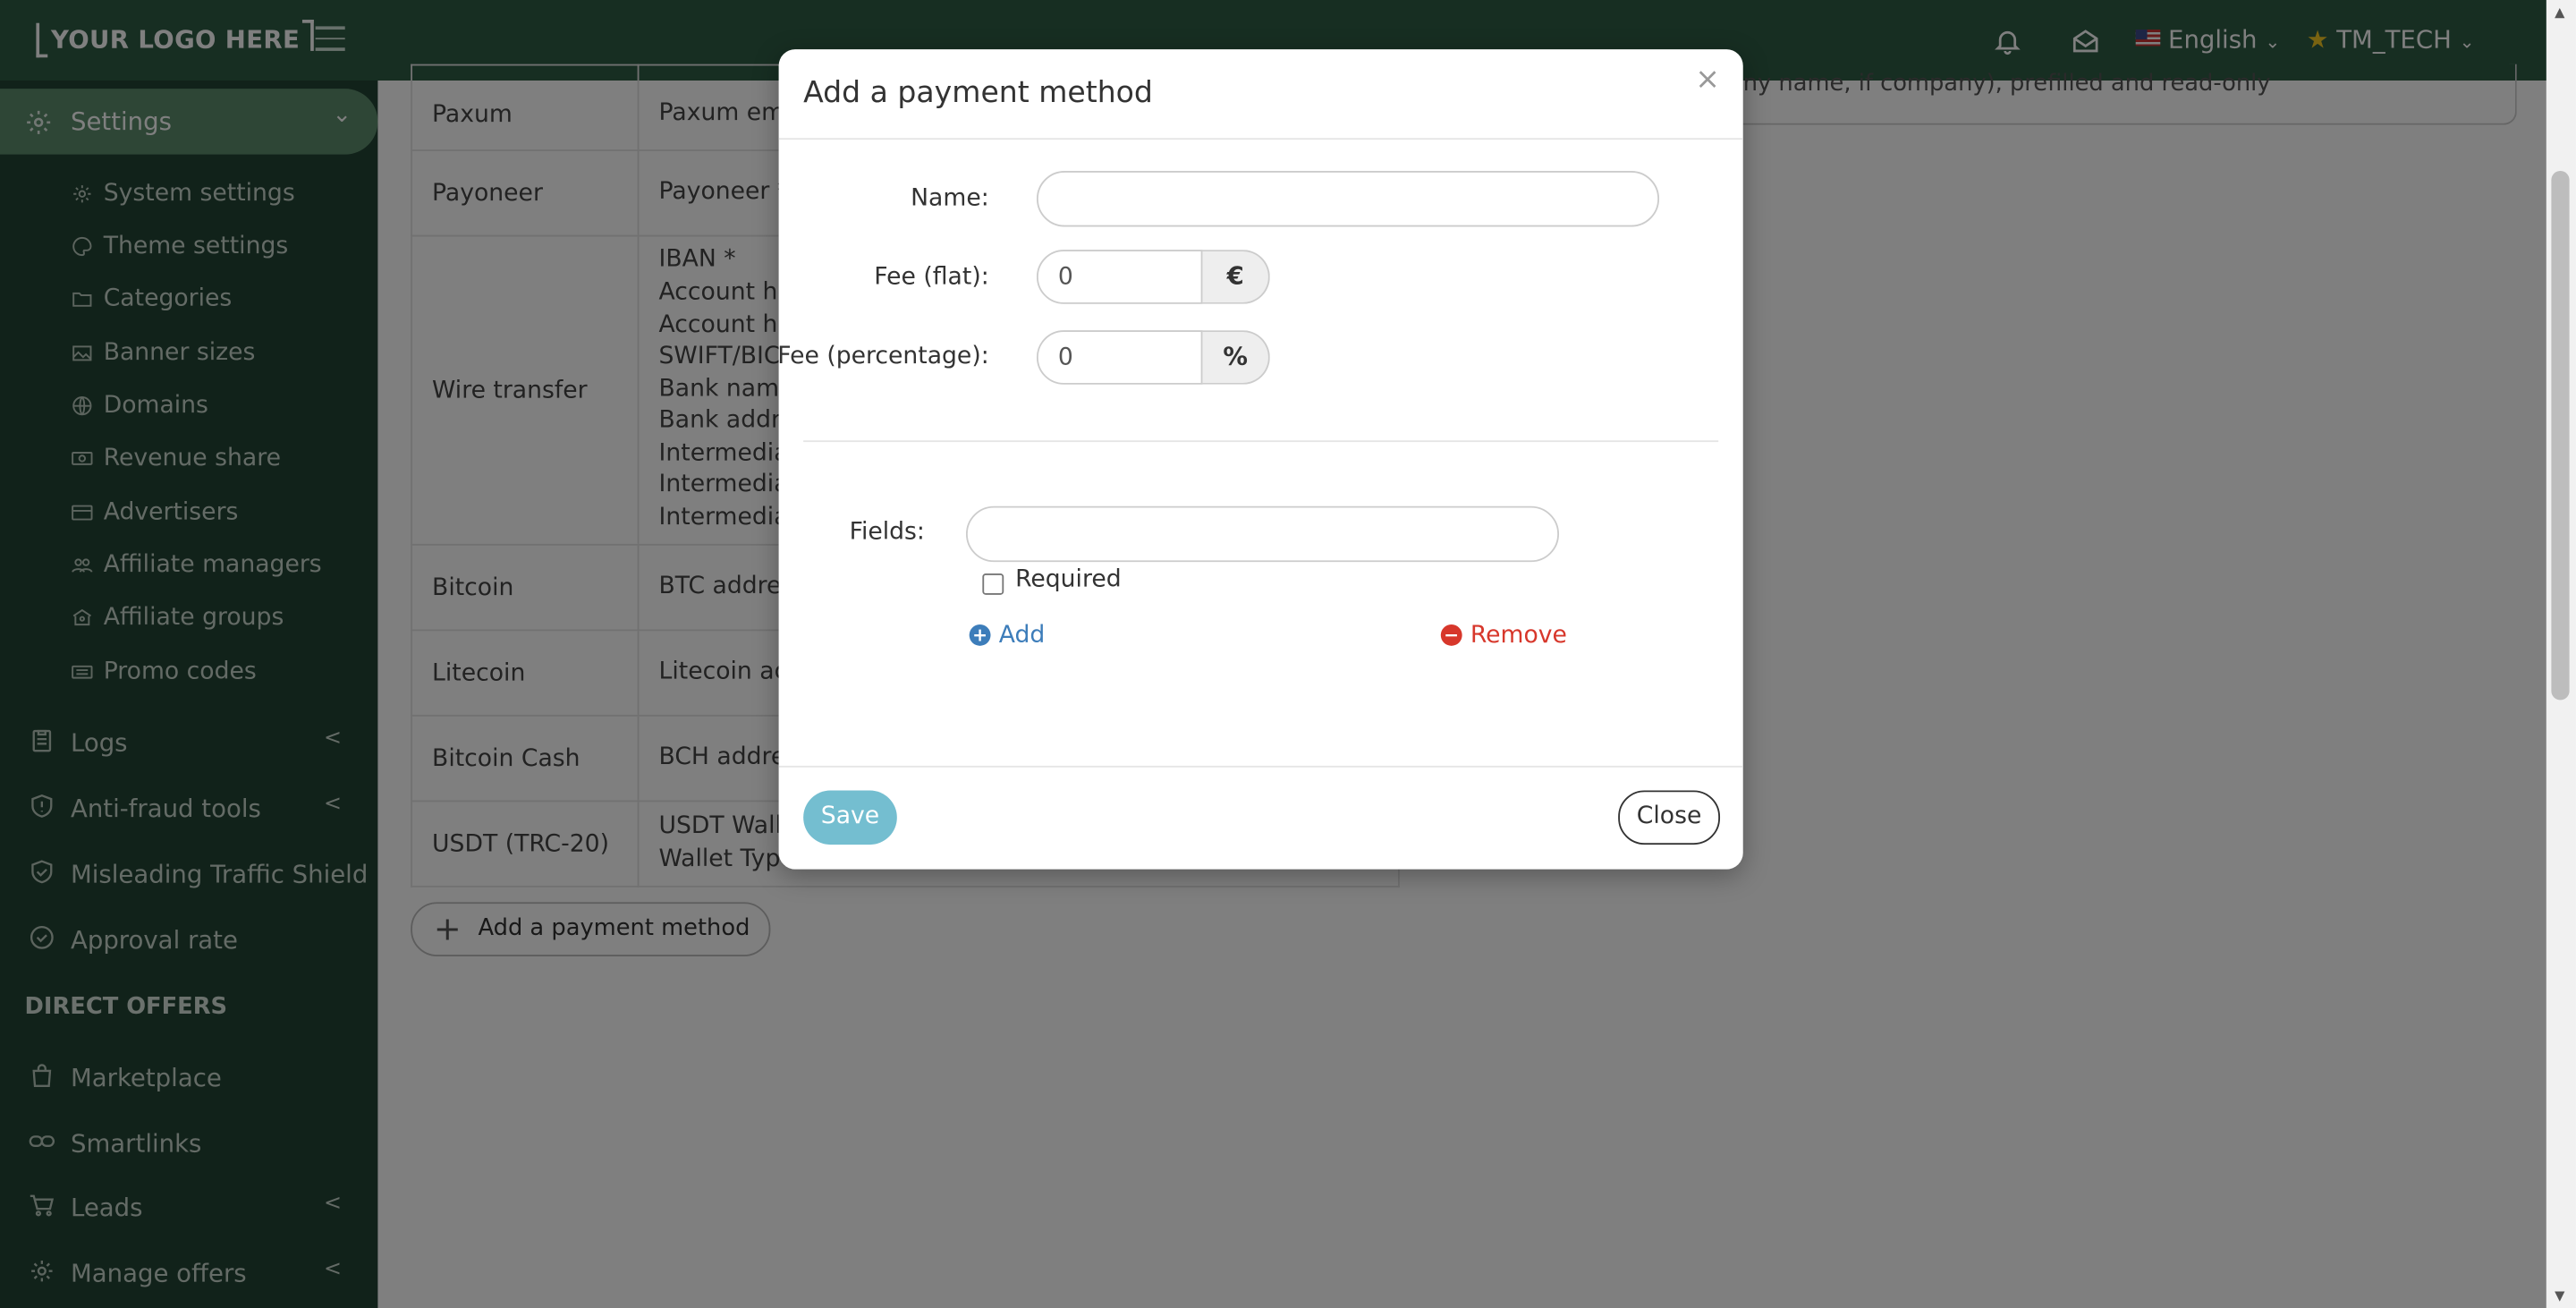 Image resolution: width=2576 pixels, height=1308 pixels. Describe the element at coordinates (1451, 635) in the screenshot. I see `minus-circle-icon: −` at that location.